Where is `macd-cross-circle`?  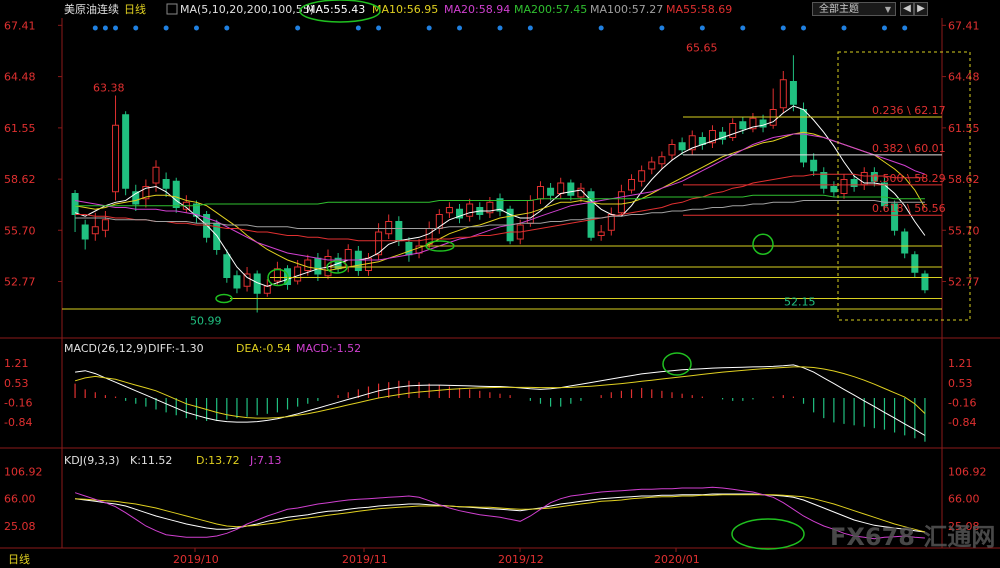 macd-cross-circle is located at coordinates (677, 364).